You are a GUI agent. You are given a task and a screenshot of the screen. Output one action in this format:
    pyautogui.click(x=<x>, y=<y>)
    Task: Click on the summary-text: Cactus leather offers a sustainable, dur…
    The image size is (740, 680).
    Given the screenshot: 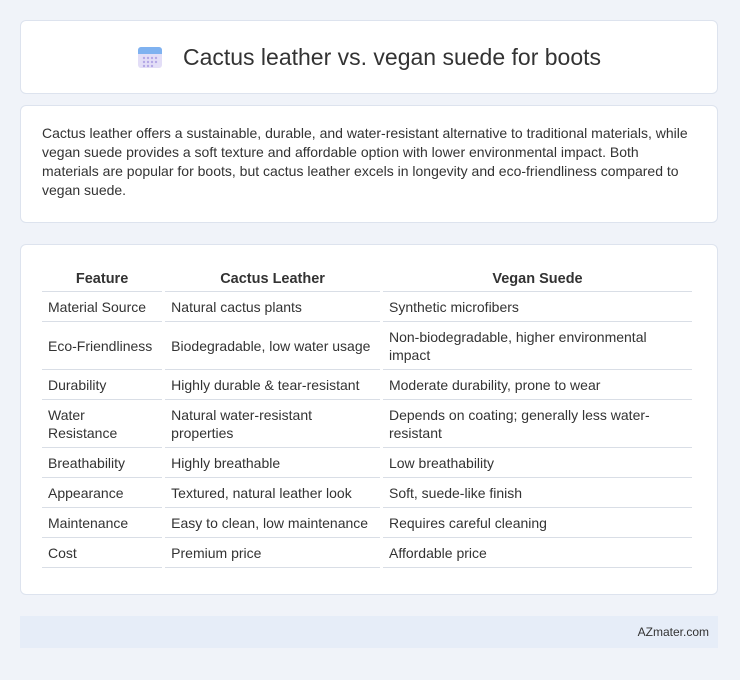 What is the action you would take?
    pyautogui.click(x=365, y=161)
    